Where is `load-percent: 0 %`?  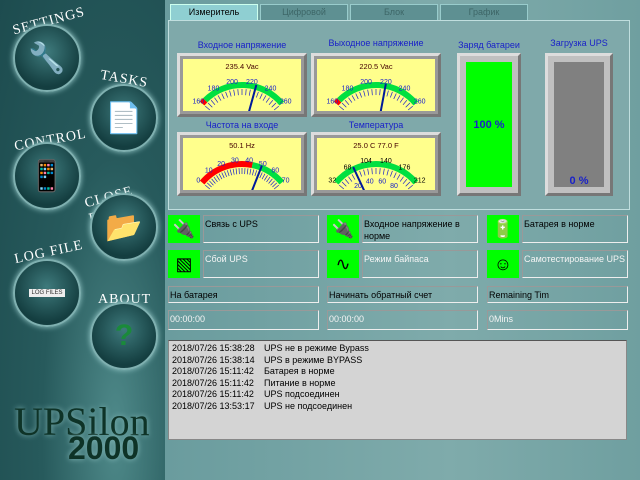
load-percent: 0 % is located at coordinates (579, 181).